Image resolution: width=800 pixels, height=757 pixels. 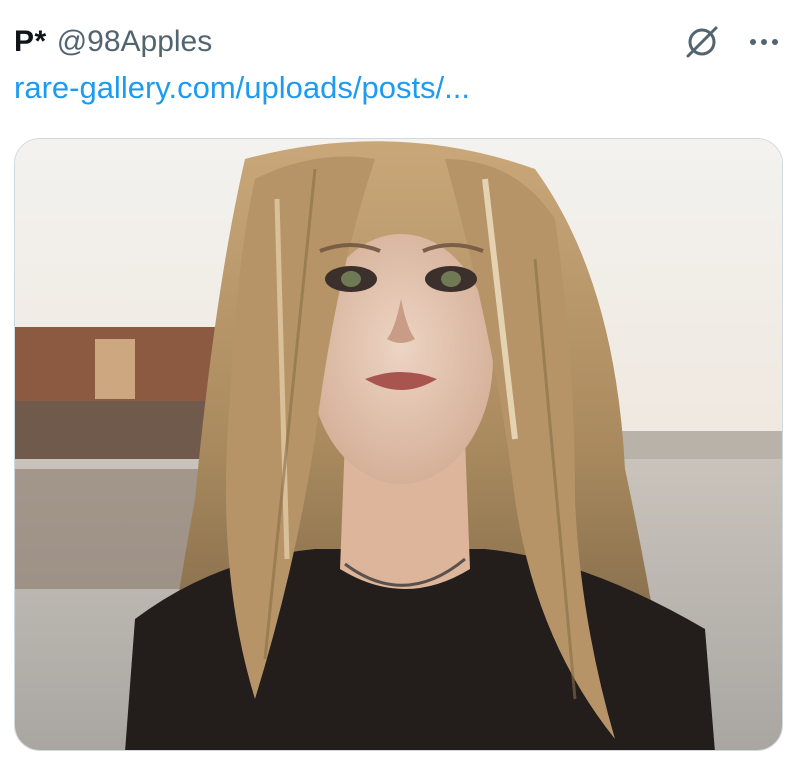 What do you see at coordinates (135, 42) in the screenshot?
I see `user-handle: @98Apples` at bounding box center [135, 42].